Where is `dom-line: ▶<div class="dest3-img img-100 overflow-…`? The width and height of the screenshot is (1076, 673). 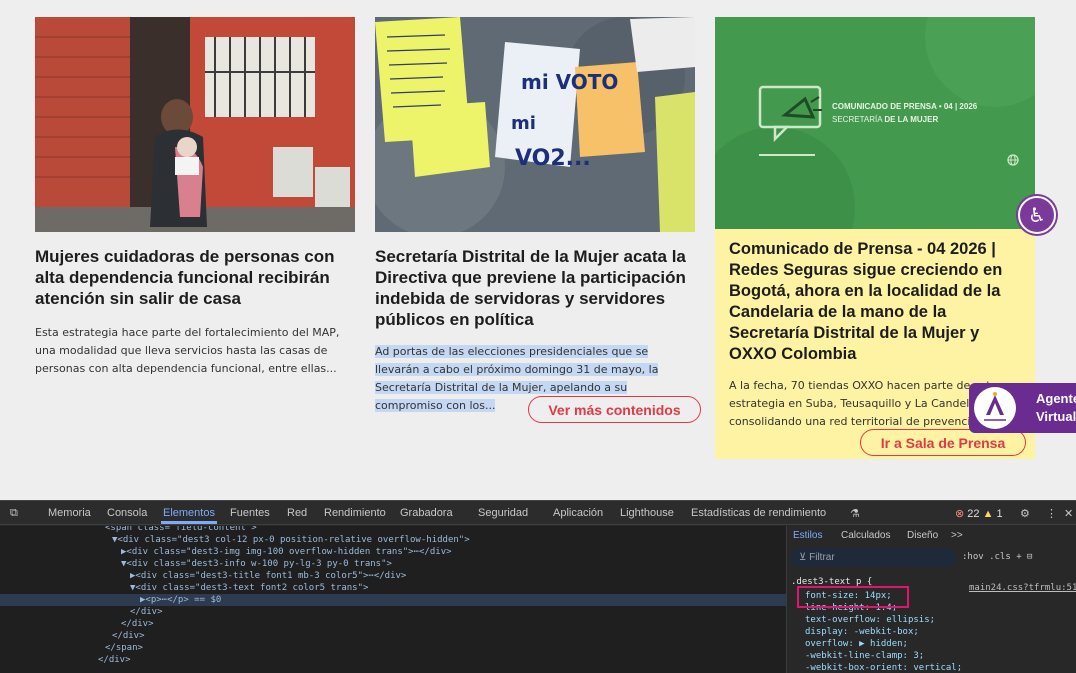 dom-line: ▶<div class="dest3-img img-100 overflow-… is located at coordinates (286, 552).